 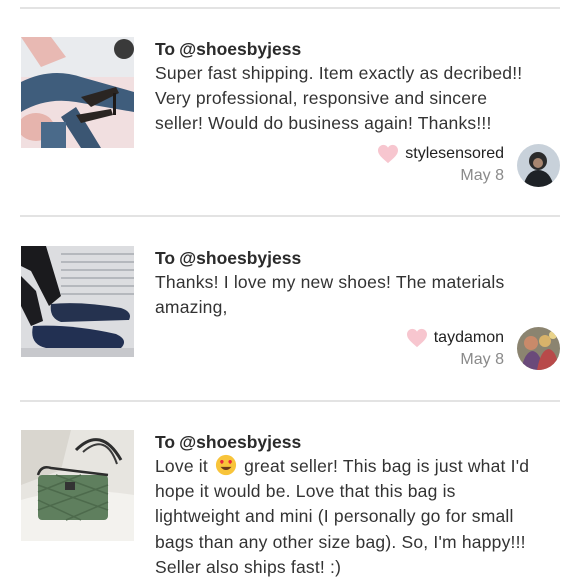 I want to click on green-quilted-bag-photo-icon, so click(x=77, y=485).